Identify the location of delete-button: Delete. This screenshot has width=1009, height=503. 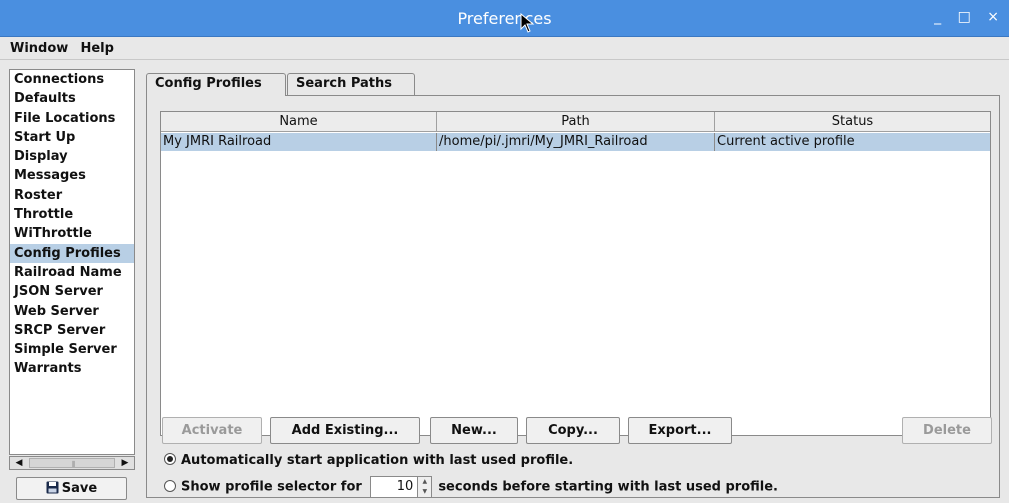
(947, 430).